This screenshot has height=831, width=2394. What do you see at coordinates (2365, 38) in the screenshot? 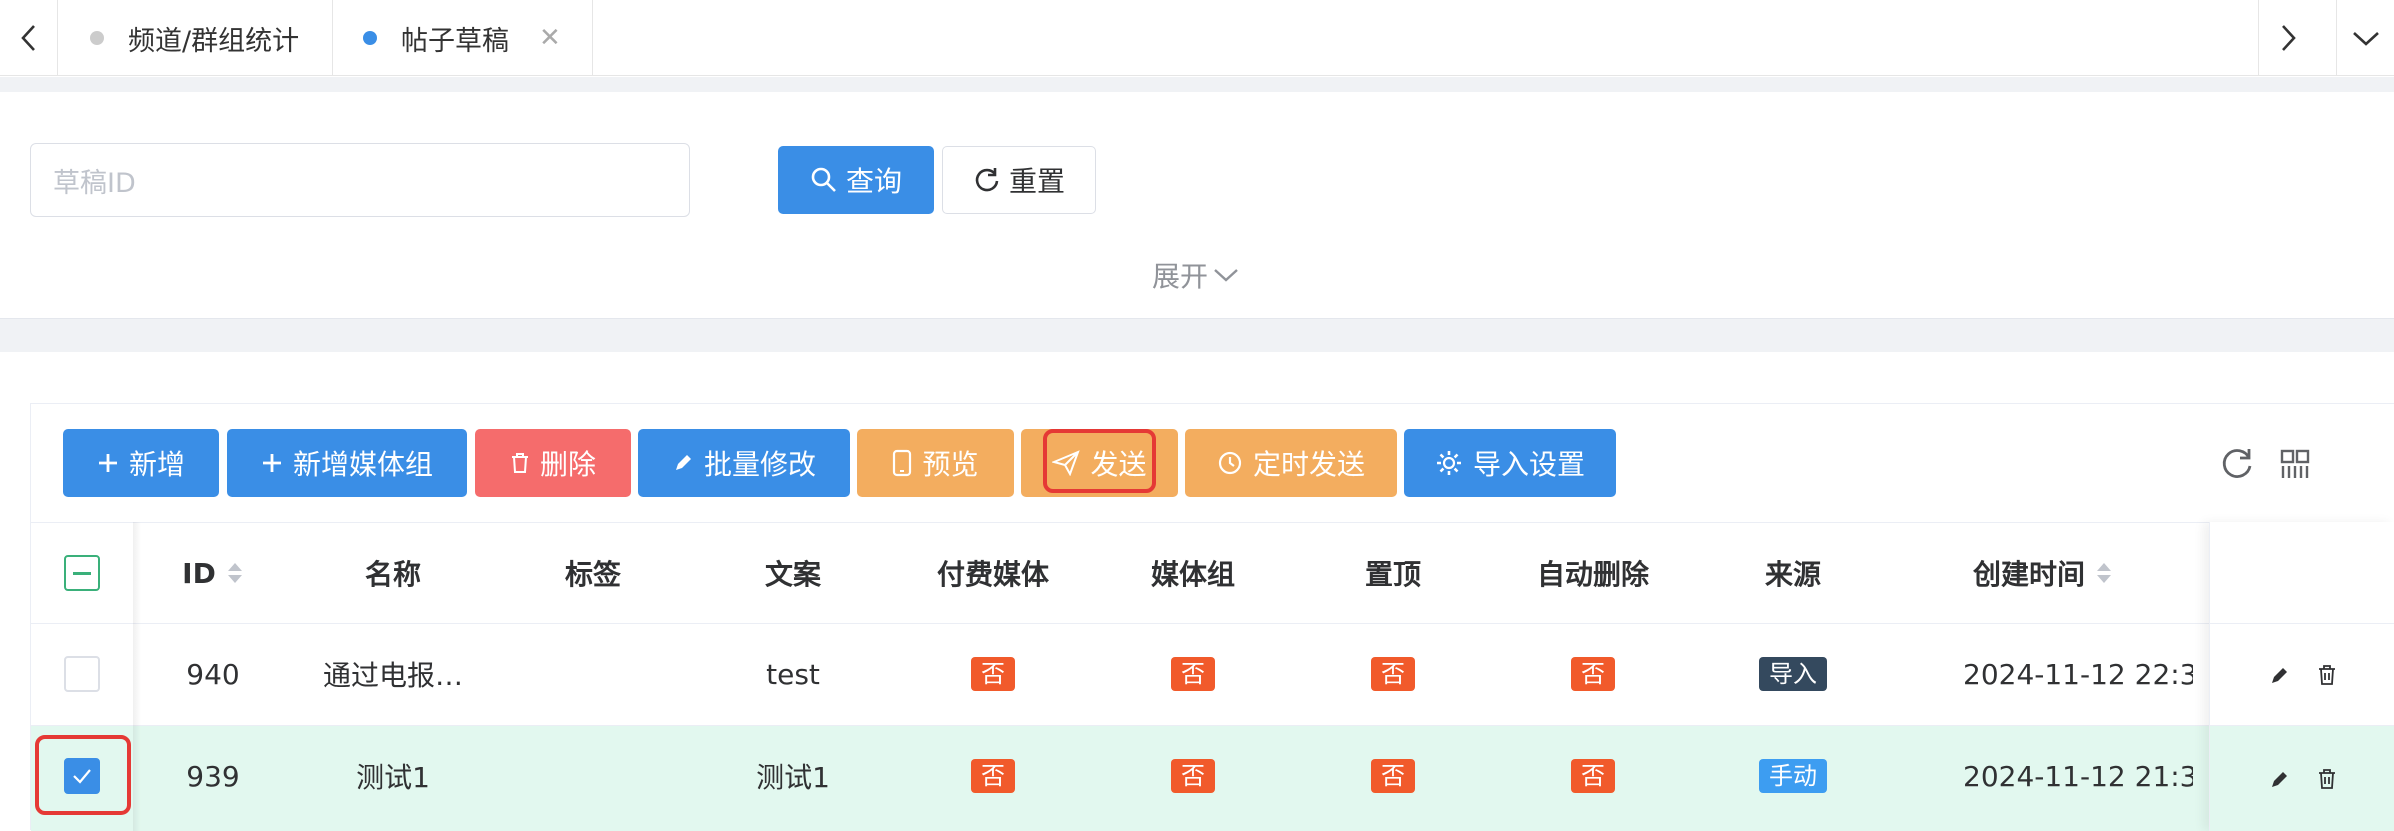
I see `tab-dropdown-button` at bounding box center [2365, 38].